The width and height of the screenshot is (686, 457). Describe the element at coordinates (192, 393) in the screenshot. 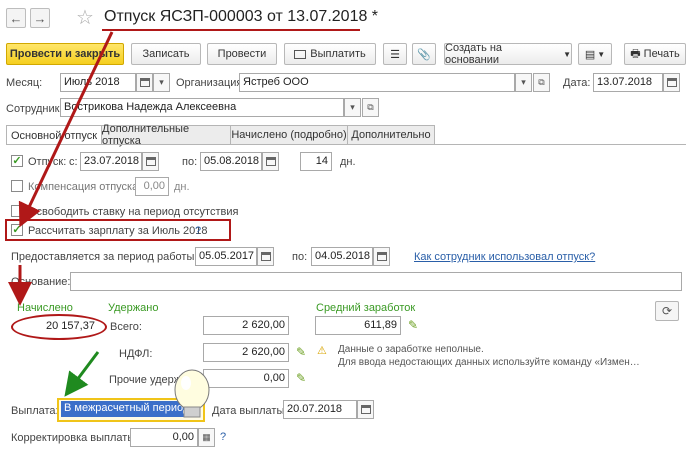

I see `lightbulb-icon` at that location.